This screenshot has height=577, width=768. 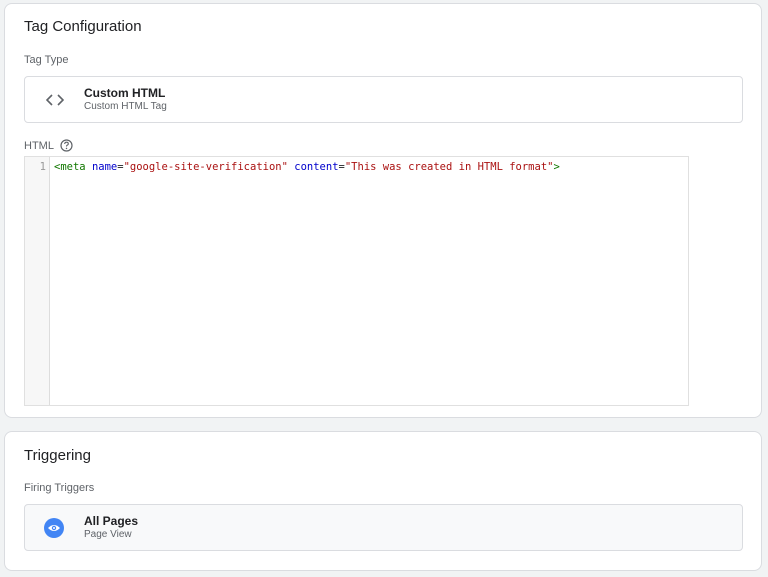 What do you see at coordinates (37, 281) in the screenshot?
I see `editor-gutter: 1` at bounding box center [37, 281].